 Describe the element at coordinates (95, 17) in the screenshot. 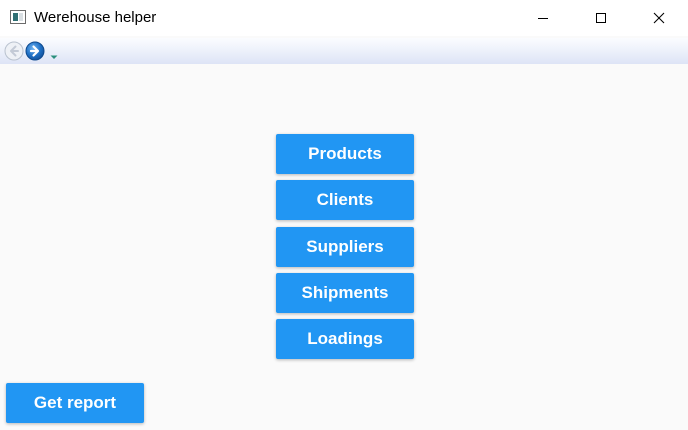

I see `window-title: Werehouse helper` at that location.